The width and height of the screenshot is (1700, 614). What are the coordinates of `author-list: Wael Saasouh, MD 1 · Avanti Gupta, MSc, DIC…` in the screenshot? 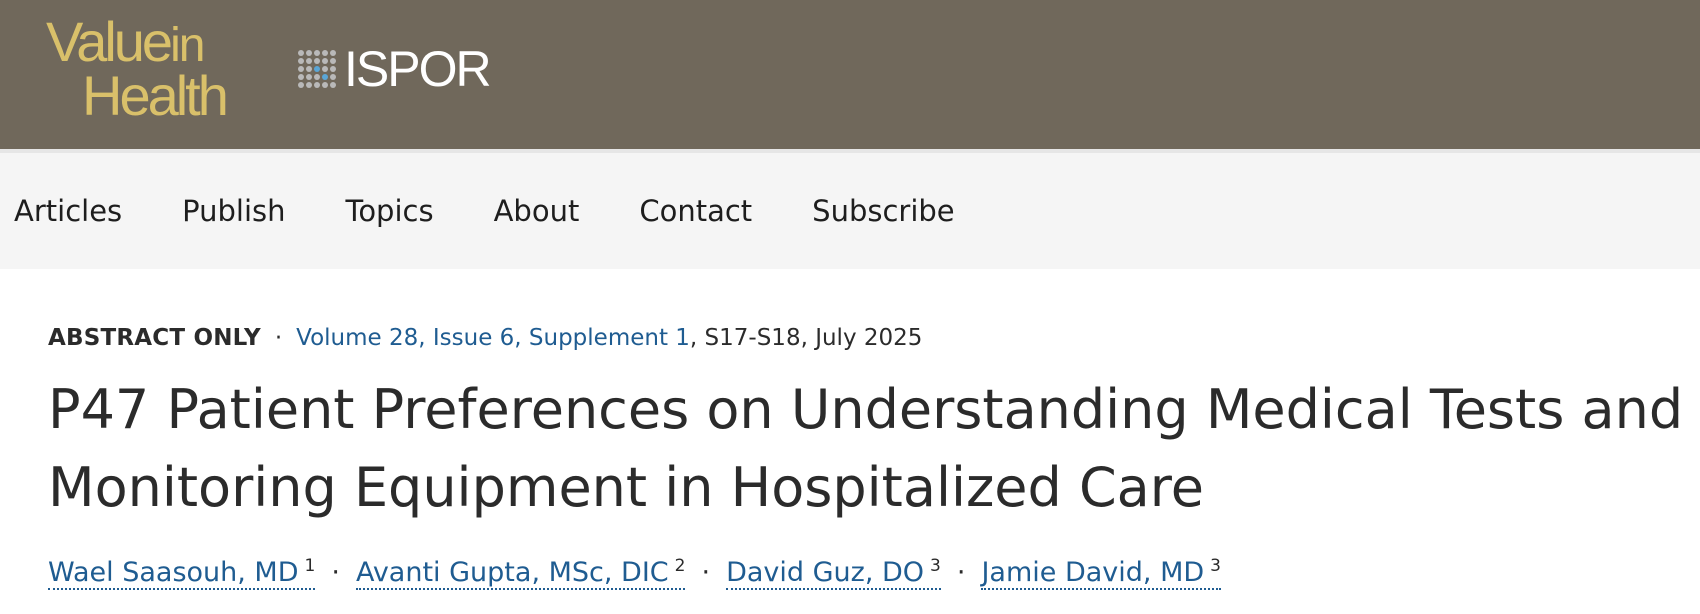 It's located at (874, 569).